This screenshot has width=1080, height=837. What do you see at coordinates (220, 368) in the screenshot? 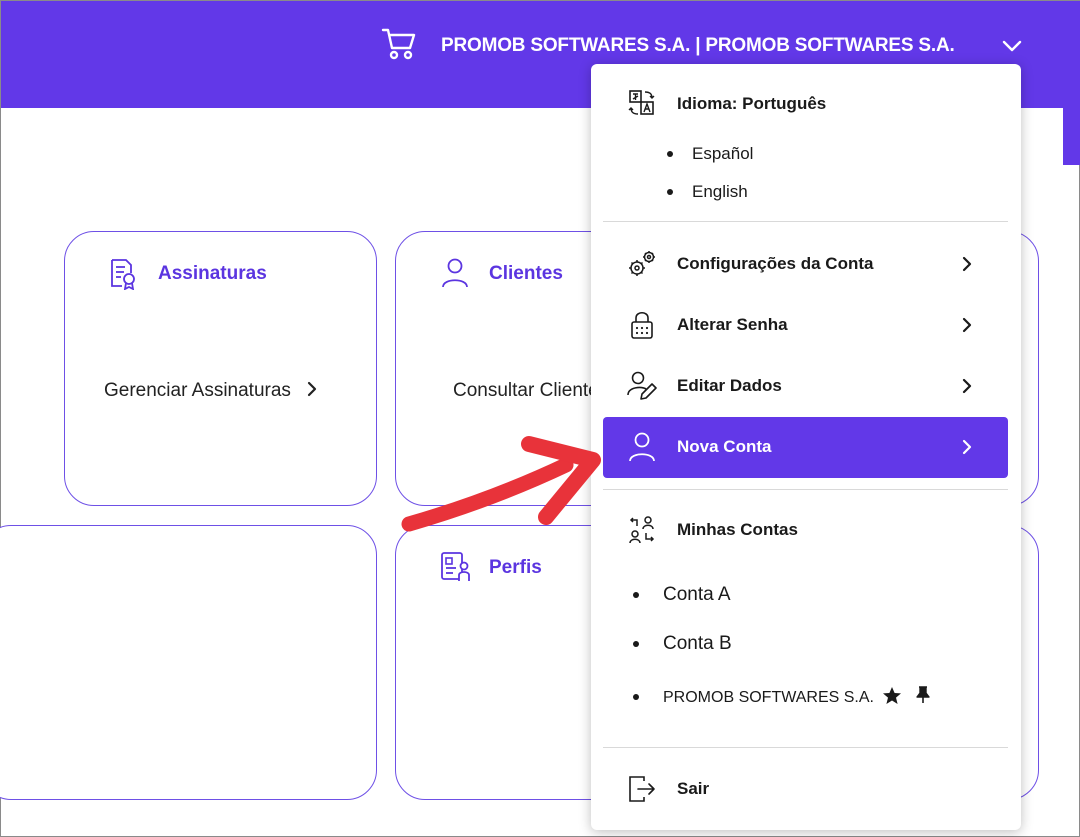
I see `card-assinaturas: Assinaturas Gerenciar Assinaturas` at bounding box center [220, 368].